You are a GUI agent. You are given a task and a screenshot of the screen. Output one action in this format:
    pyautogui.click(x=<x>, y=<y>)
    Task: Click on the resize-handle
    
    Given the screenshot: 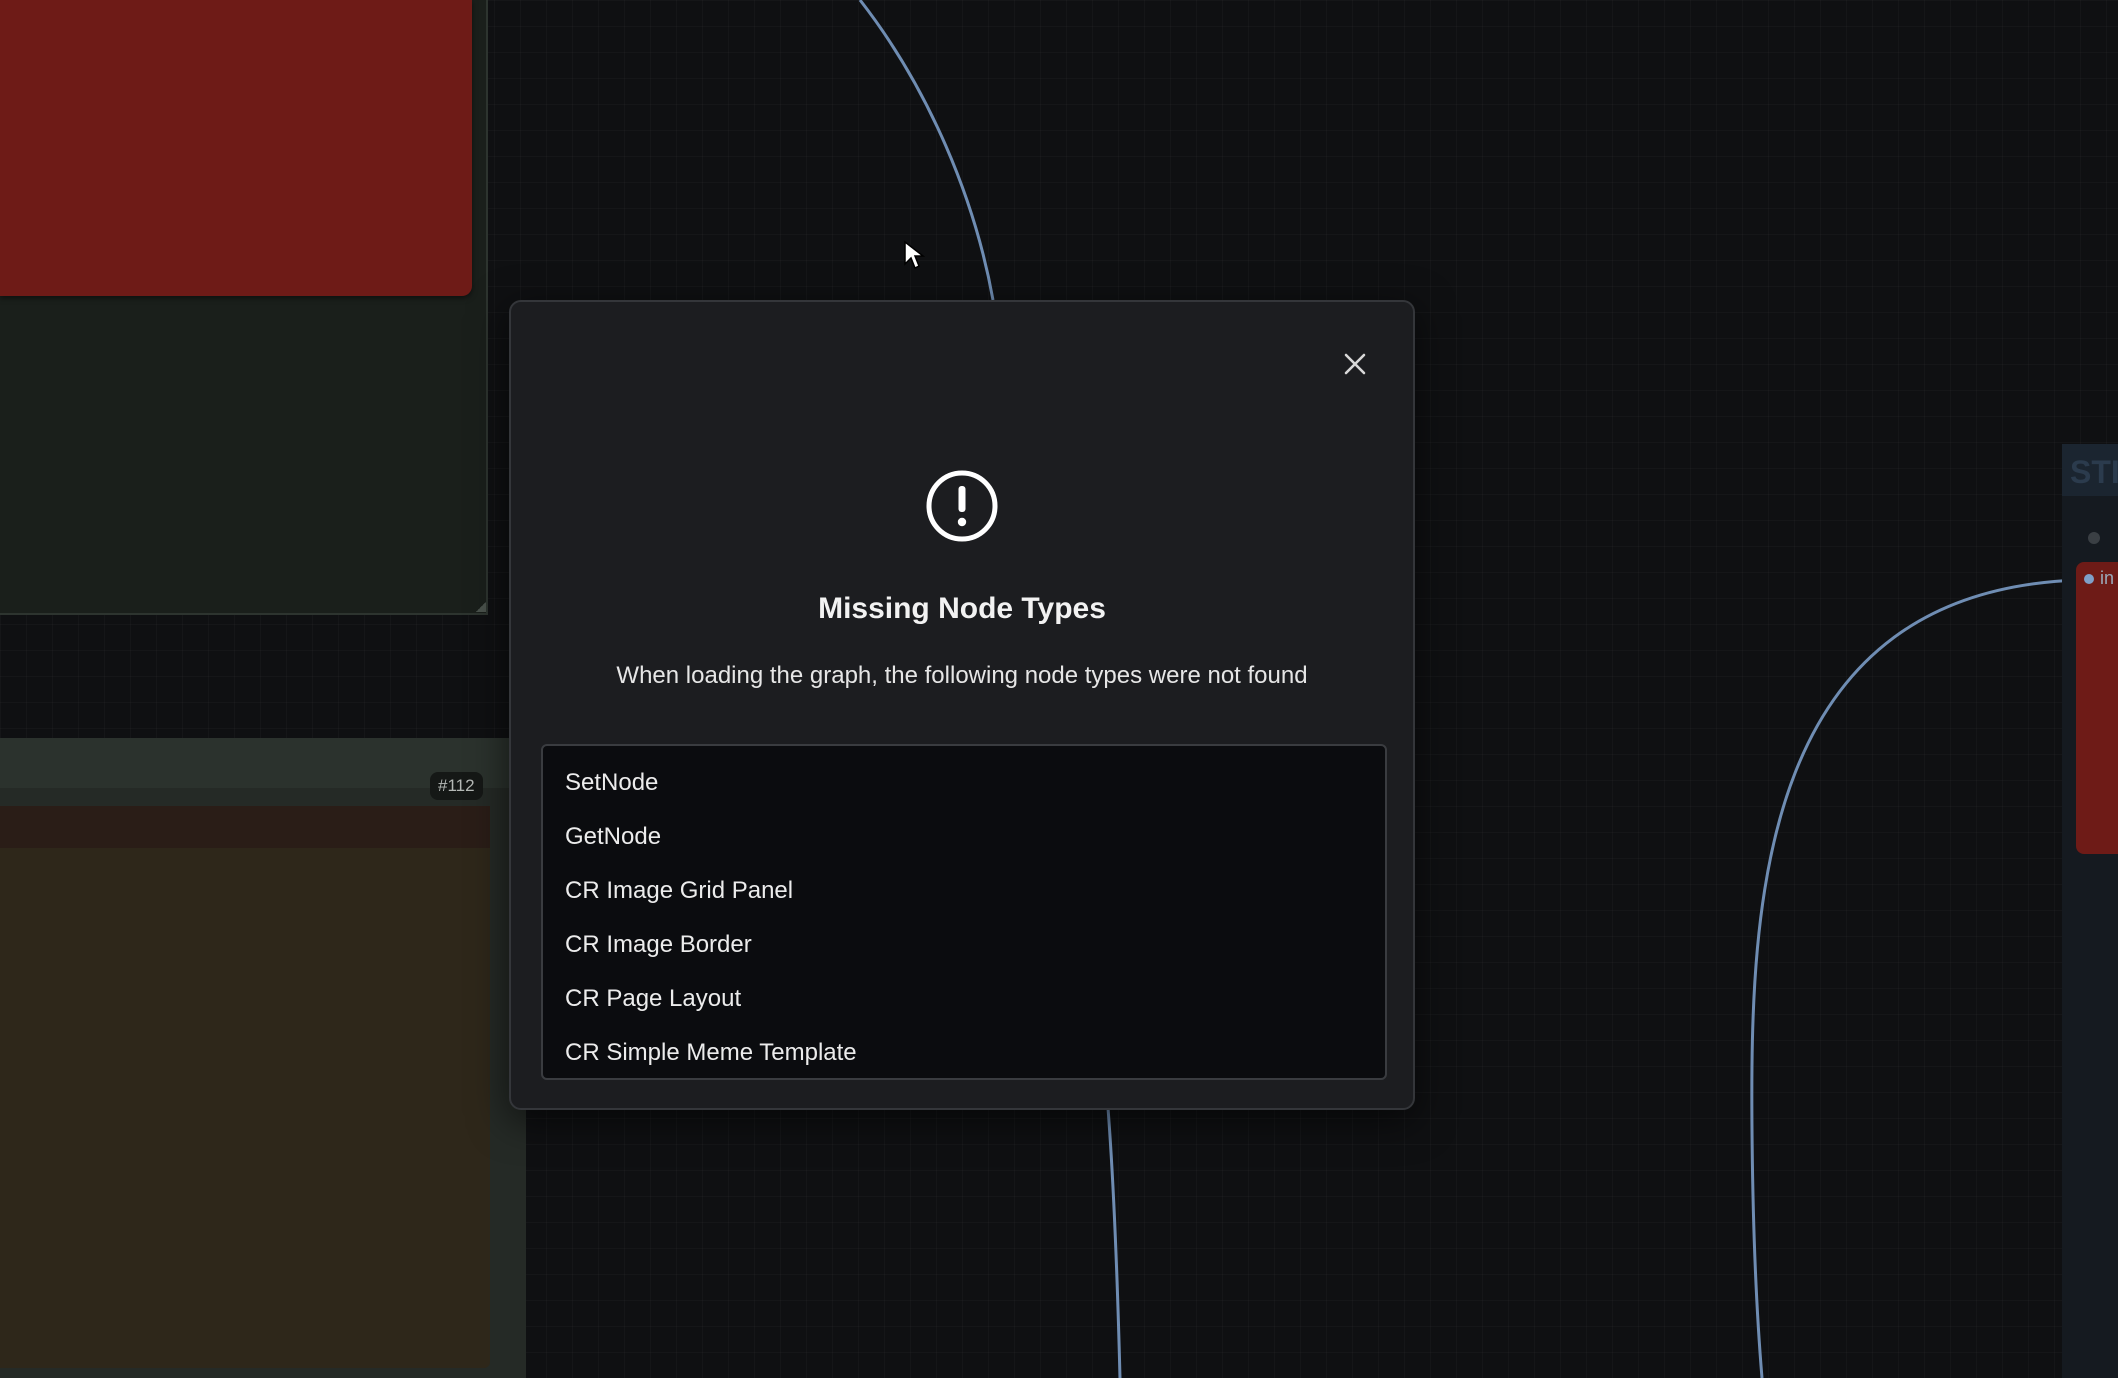 What is the action you would take?
    pyautogui.click(x=481, y=607)
    